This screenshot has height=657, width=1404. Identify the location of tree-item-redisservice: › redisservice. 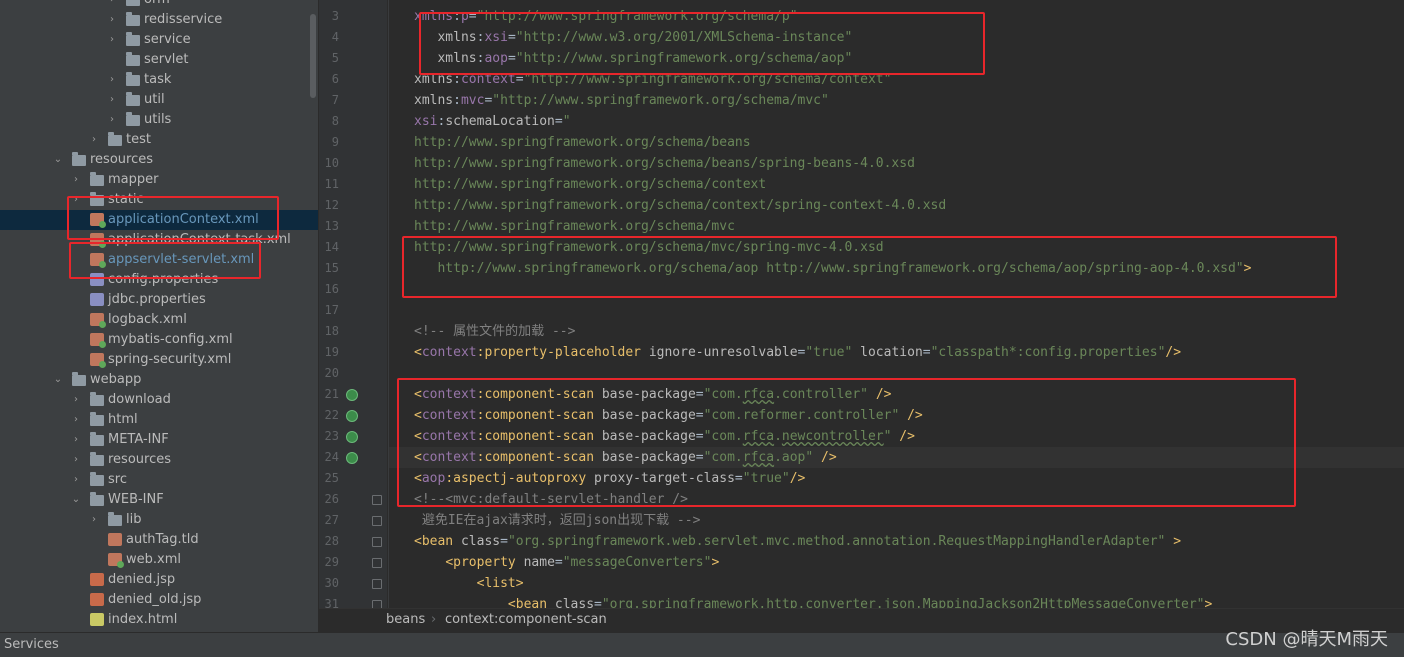
(159, 20).